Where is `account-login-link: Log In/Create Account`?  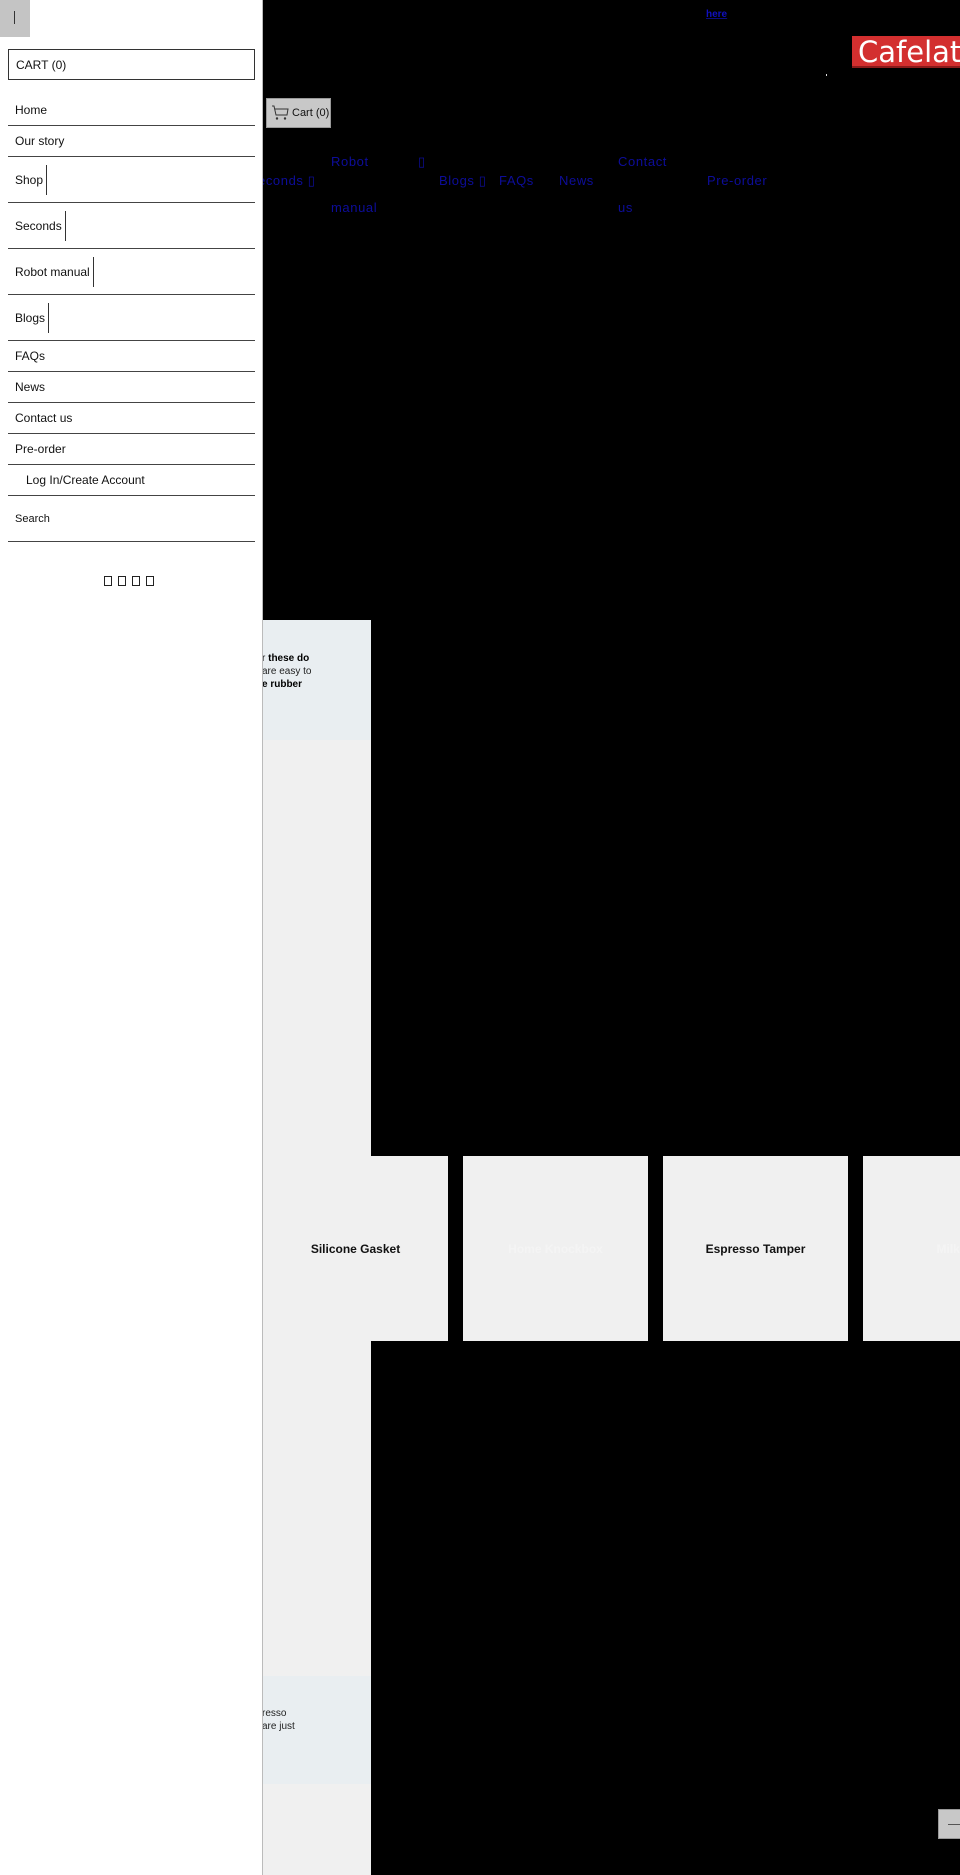
account-login-link: Log In/Create Account is located at coordinates (131, 480).